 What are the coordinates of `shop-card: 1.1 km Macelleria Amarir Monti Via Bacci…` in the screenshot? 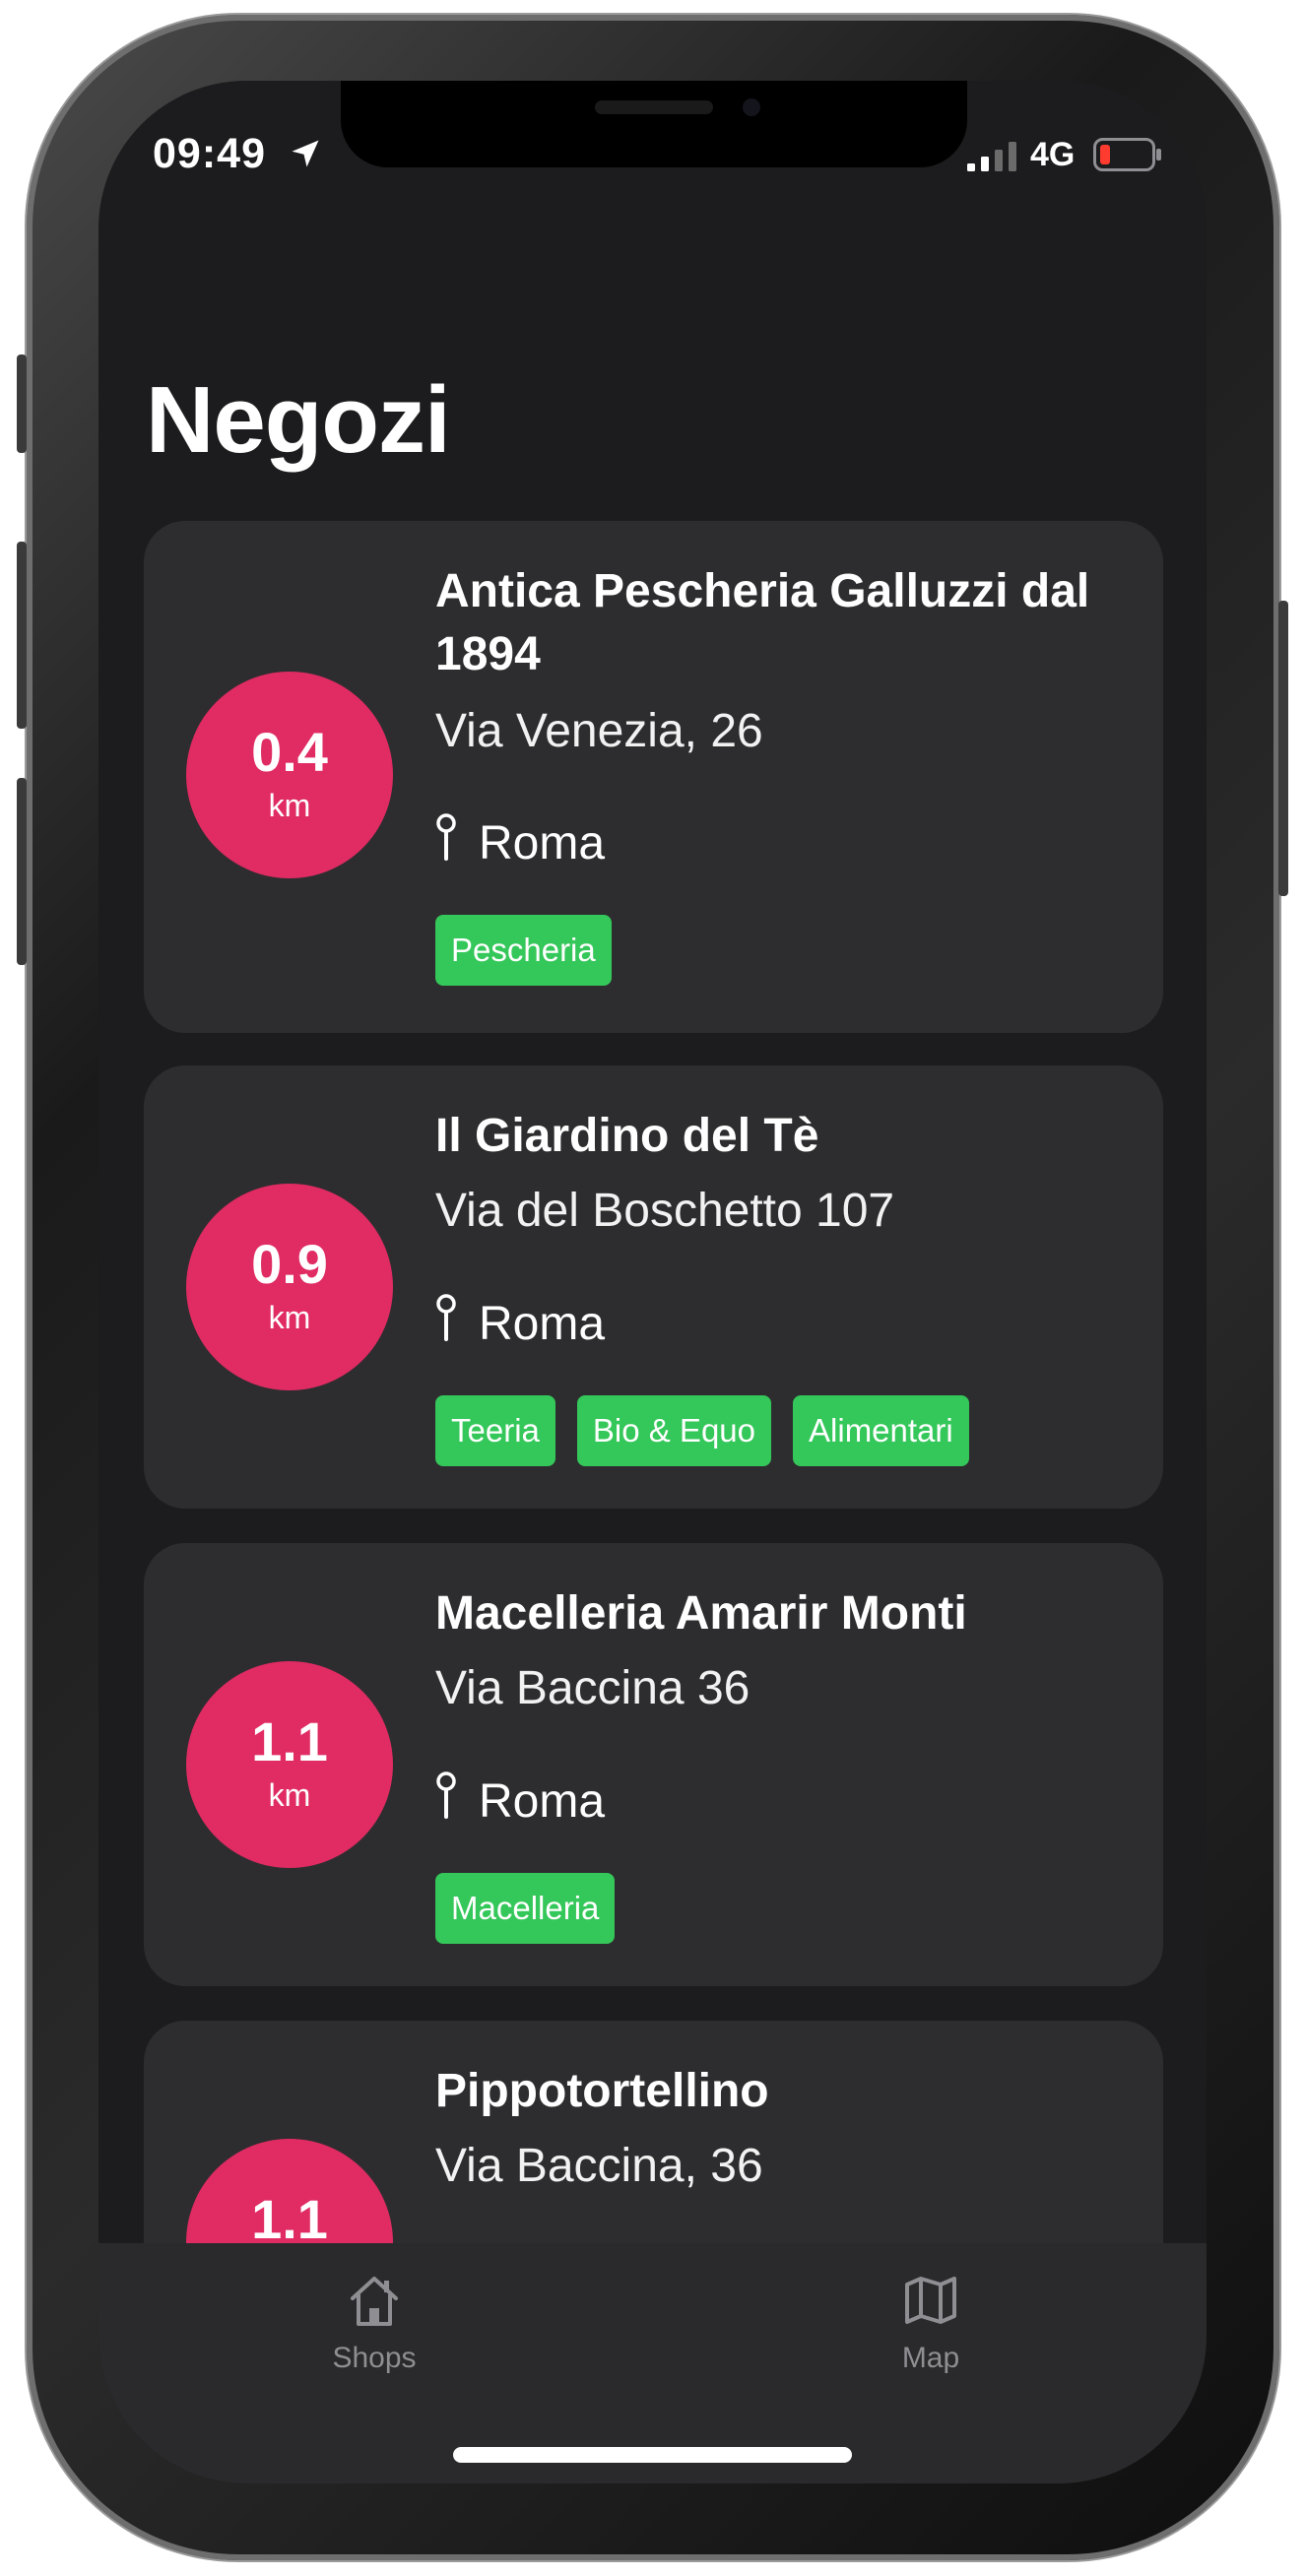 It's located at (653, 1764).